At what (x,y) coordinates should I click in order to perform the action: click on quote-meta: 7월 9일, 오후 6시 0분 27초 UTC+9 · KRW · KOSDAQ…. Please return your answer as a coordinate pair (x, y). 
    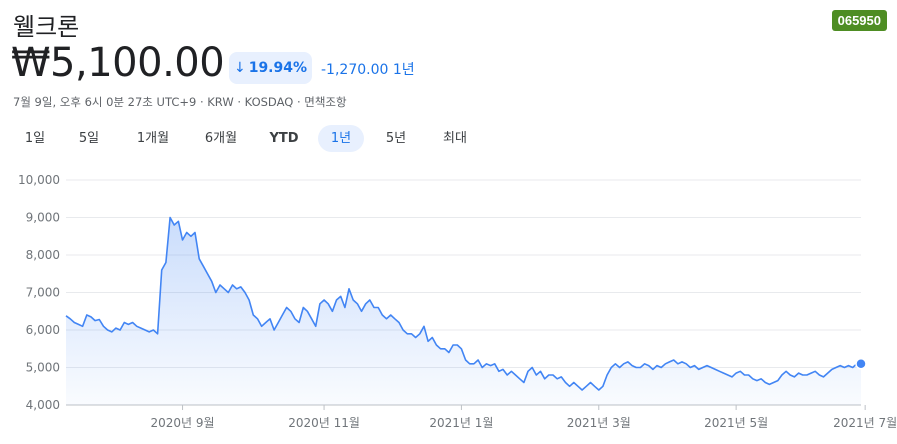
    Looking at the image, I should click on (180, 102).